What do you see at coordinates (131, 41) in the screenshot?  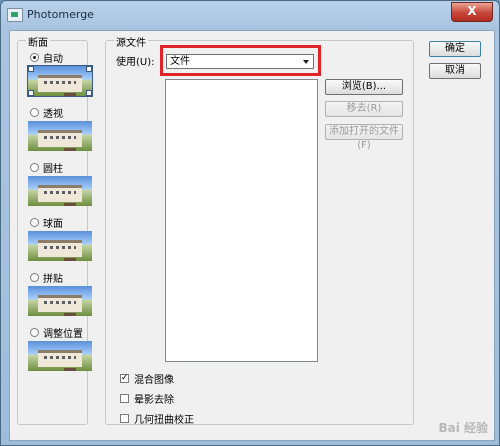 I see `source-group-label: 源文件` at bounding box center [131, 41].